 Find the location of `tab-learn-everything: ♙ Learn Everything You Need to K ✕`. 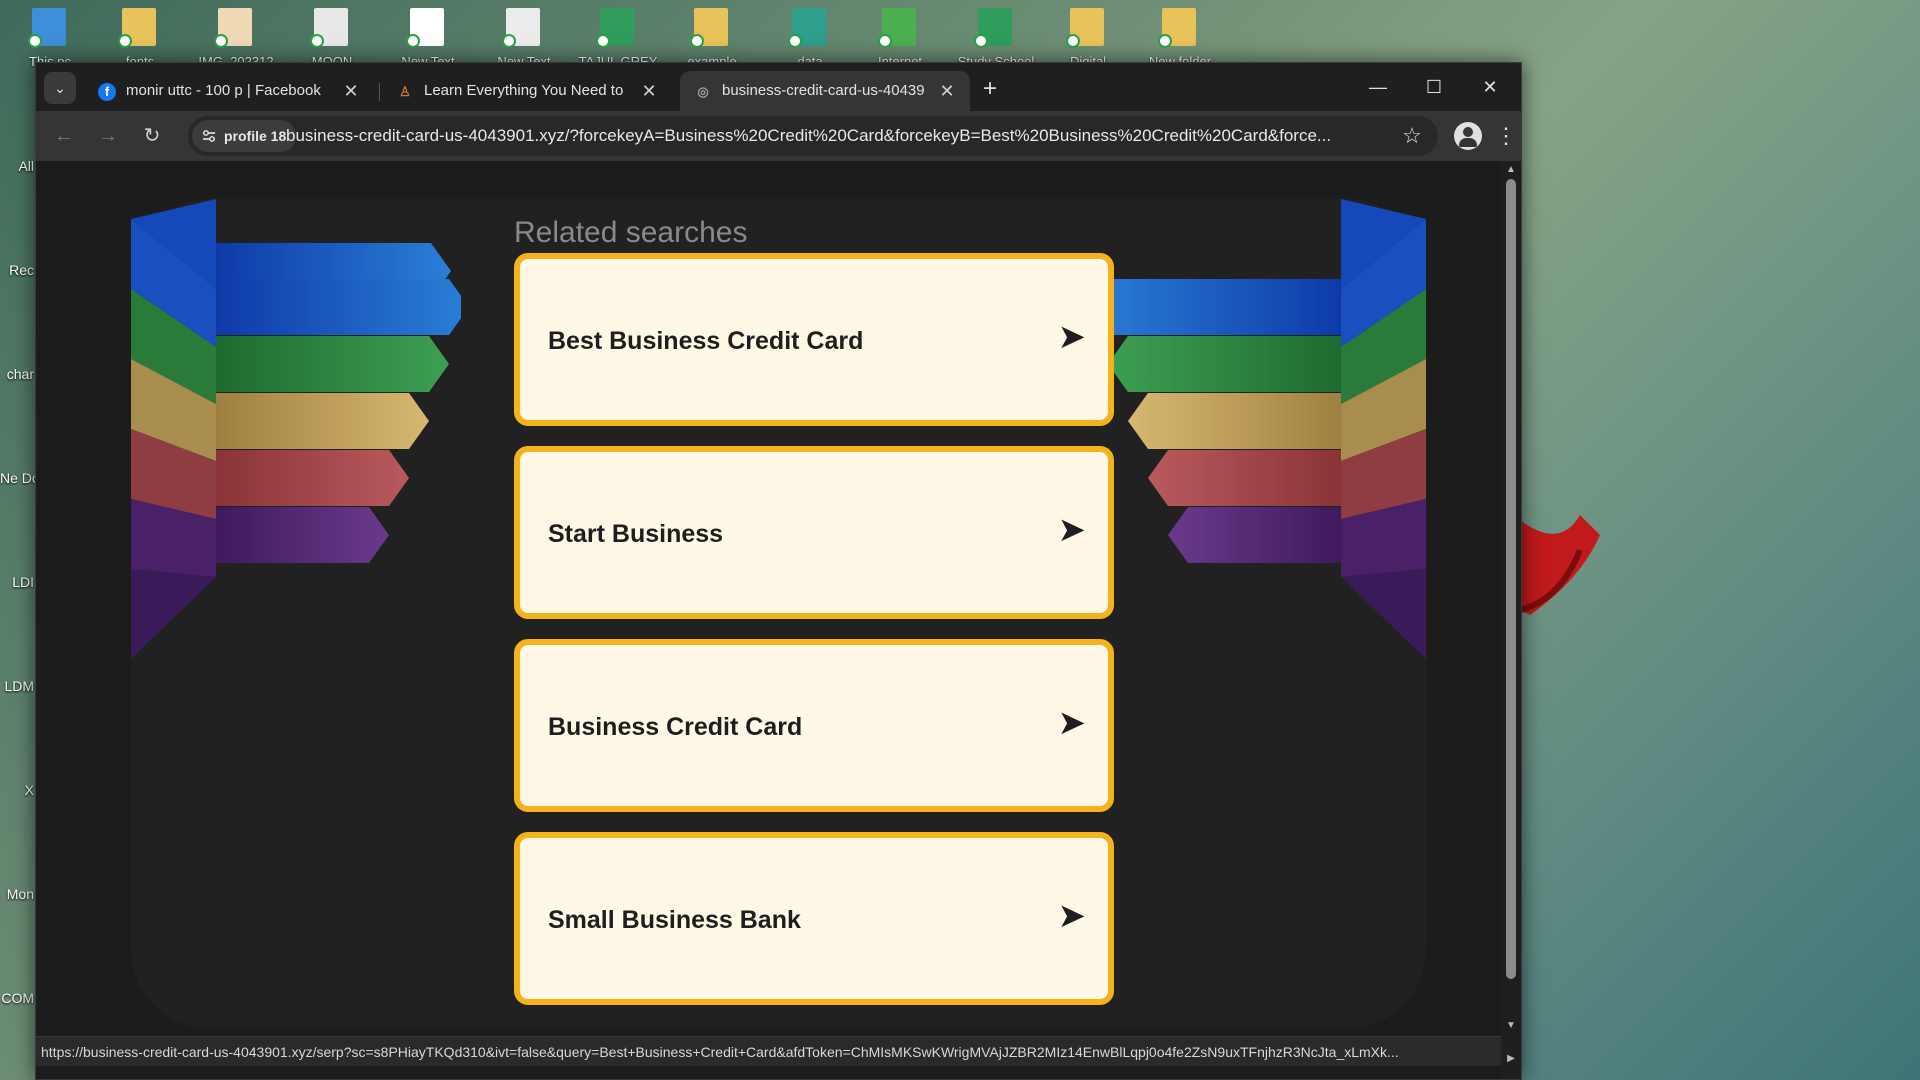

tab-learn-everything: ♙ Learn Everything You Need to K ✕ is located at coordinates (527, 91).